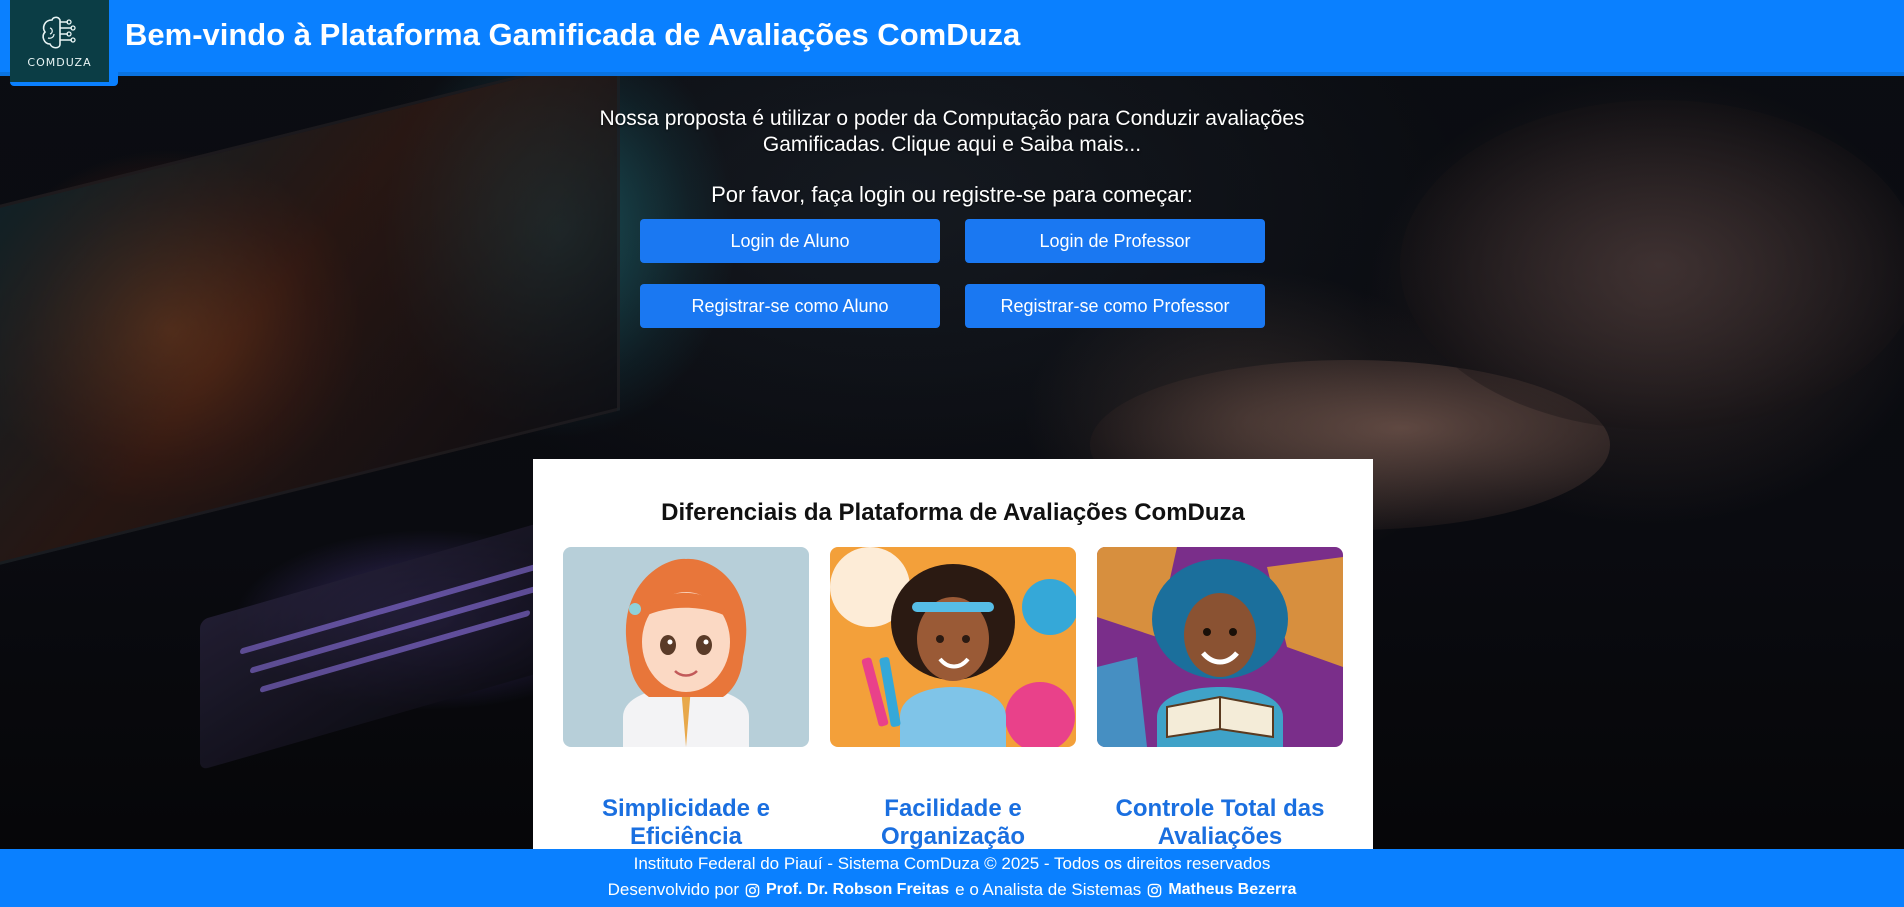 This screenshot has height=907, width=1904. I want to click on feature-image-simplicidade, so click(686, 647).